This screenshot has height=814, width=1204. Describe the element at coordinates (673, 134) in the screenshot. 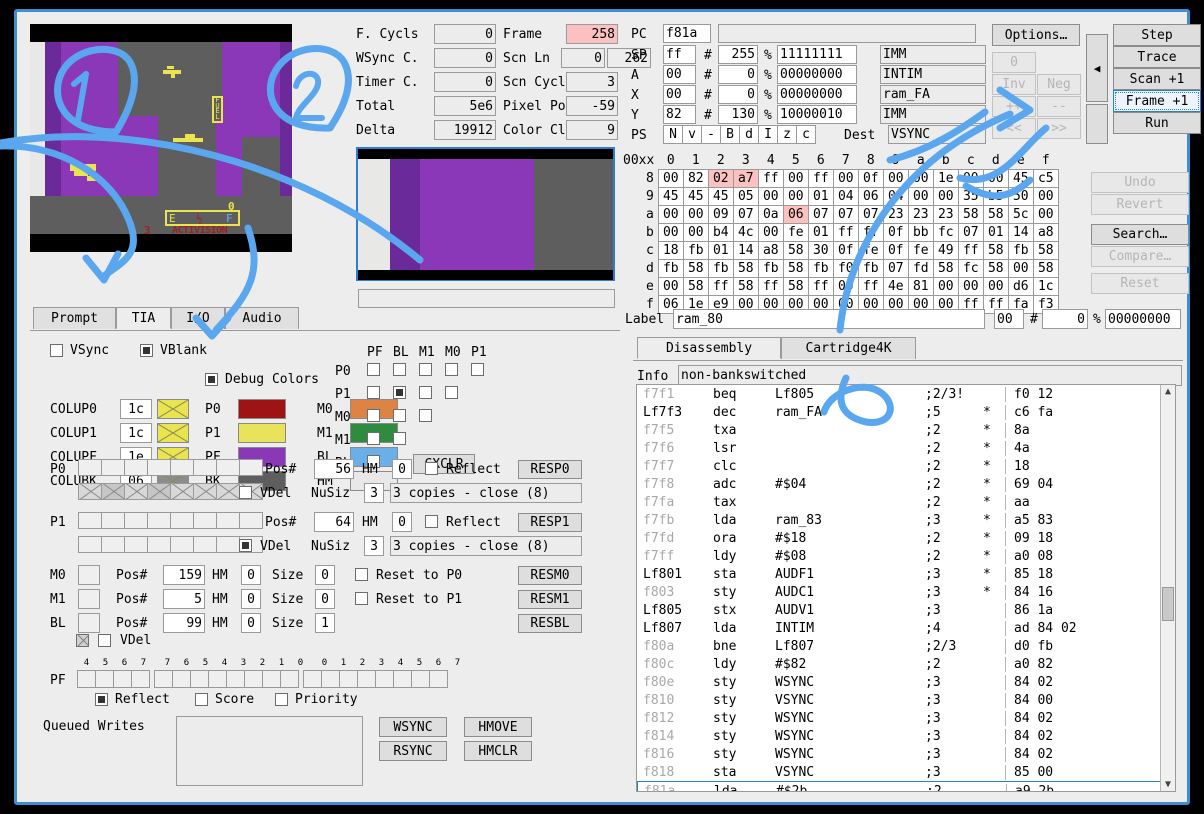

I see `ps-flag-N: N` at that location.